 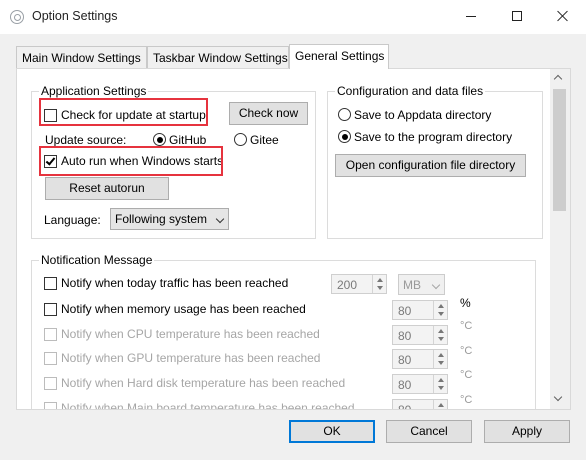 I want to click on save-program-dir-label: Save to the program directory, so click(x=433, y=137).